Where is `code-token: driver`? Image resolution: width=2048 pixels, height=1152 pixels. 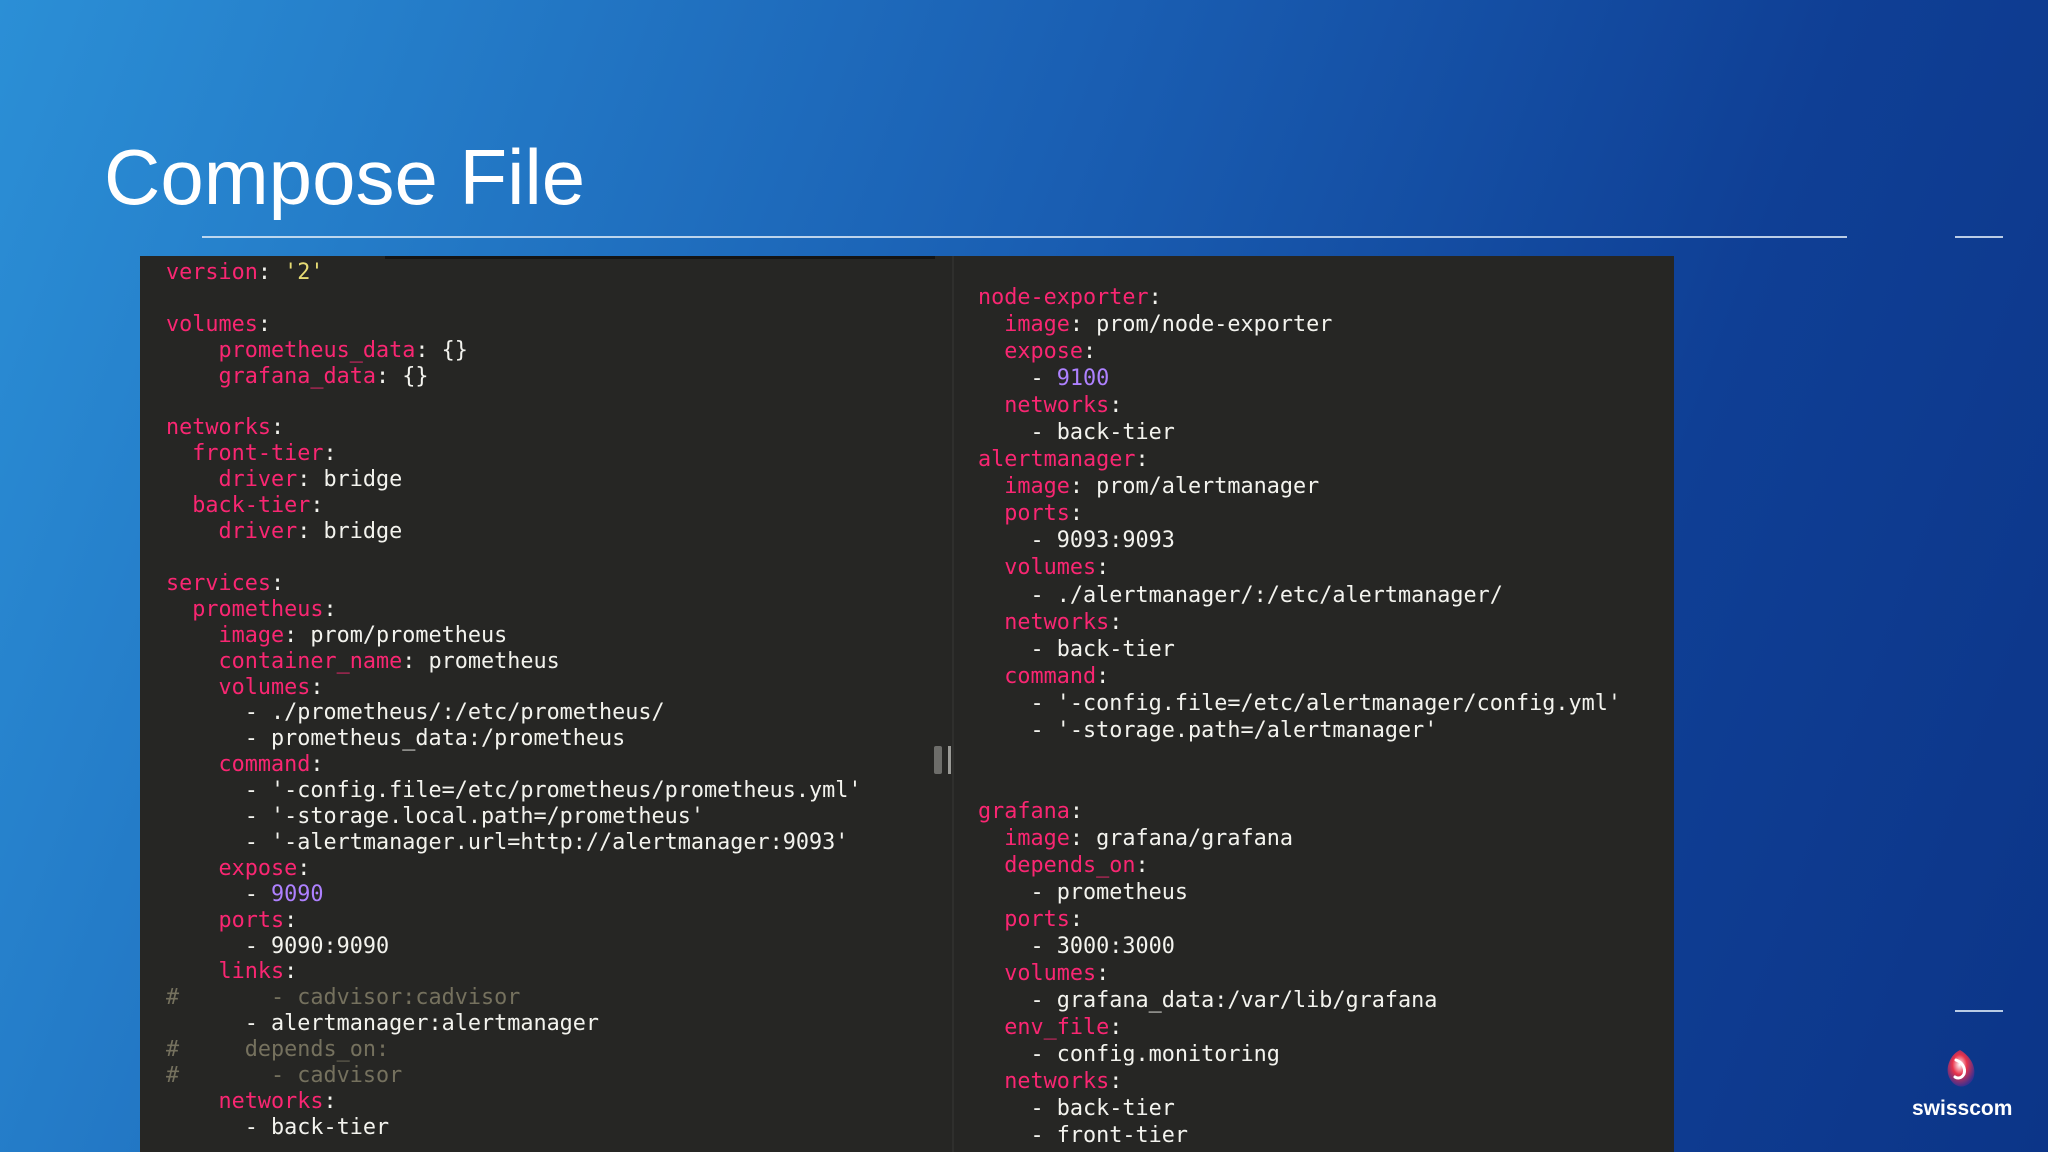 code-token: driver is located at coordinates (258, 532).